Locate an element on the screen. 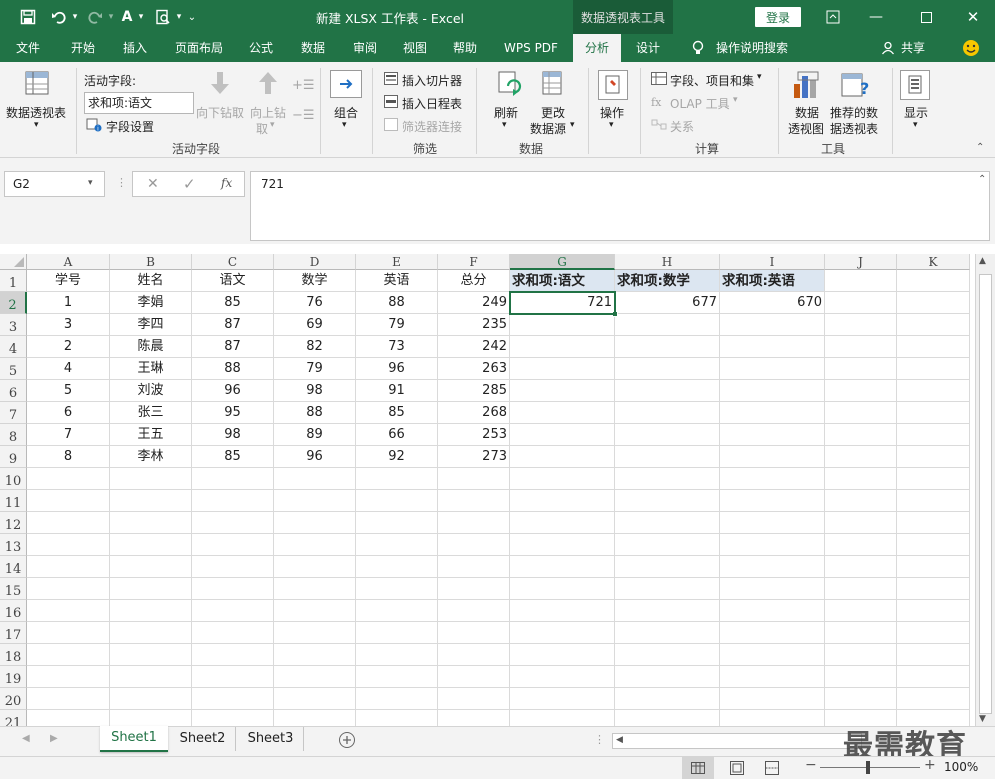 This screenshot has height=779, width=995. cell-d21 is located at coordinates (315, 718).